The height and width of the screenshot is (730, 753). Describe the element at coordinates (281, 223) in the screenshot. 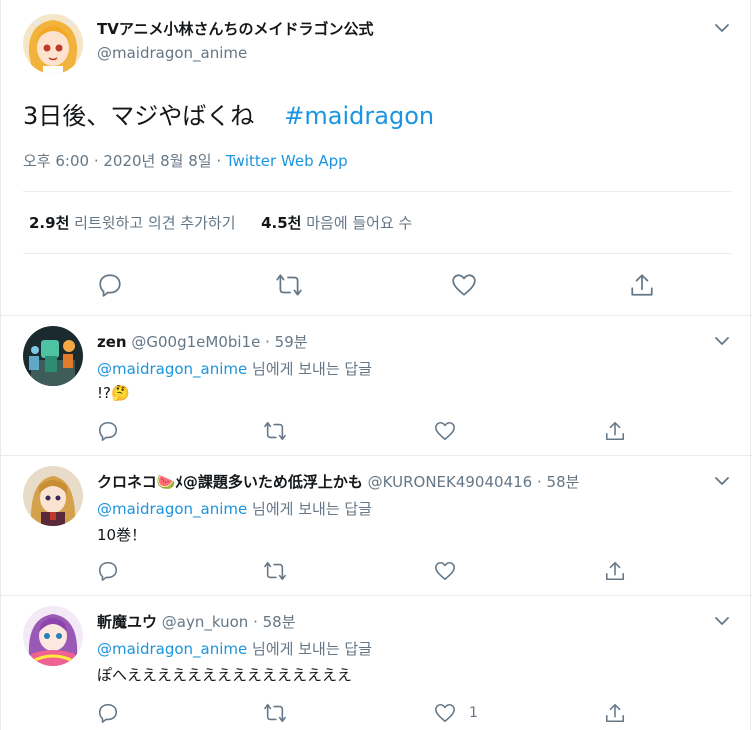

I see `like-count: 4.5천` at that location.